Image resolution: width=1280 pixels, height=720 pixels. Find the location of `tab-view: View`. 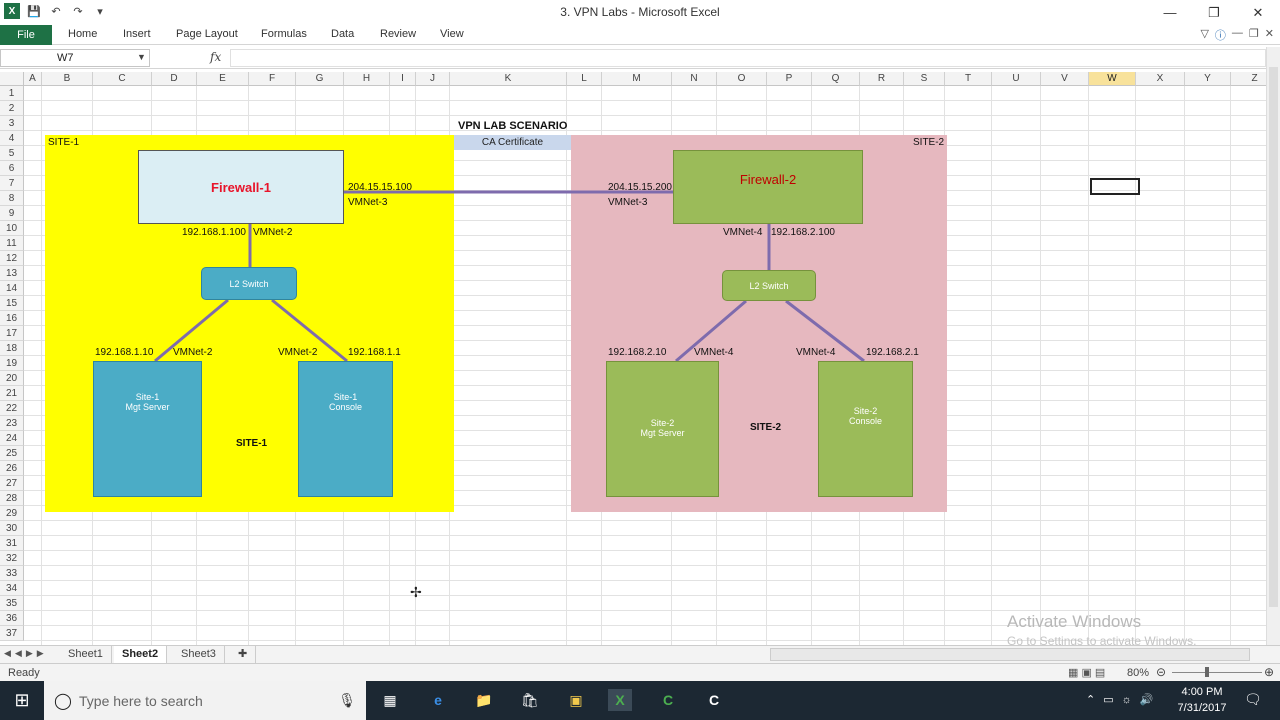

tab-view: View is located at coordinates (452, 34).